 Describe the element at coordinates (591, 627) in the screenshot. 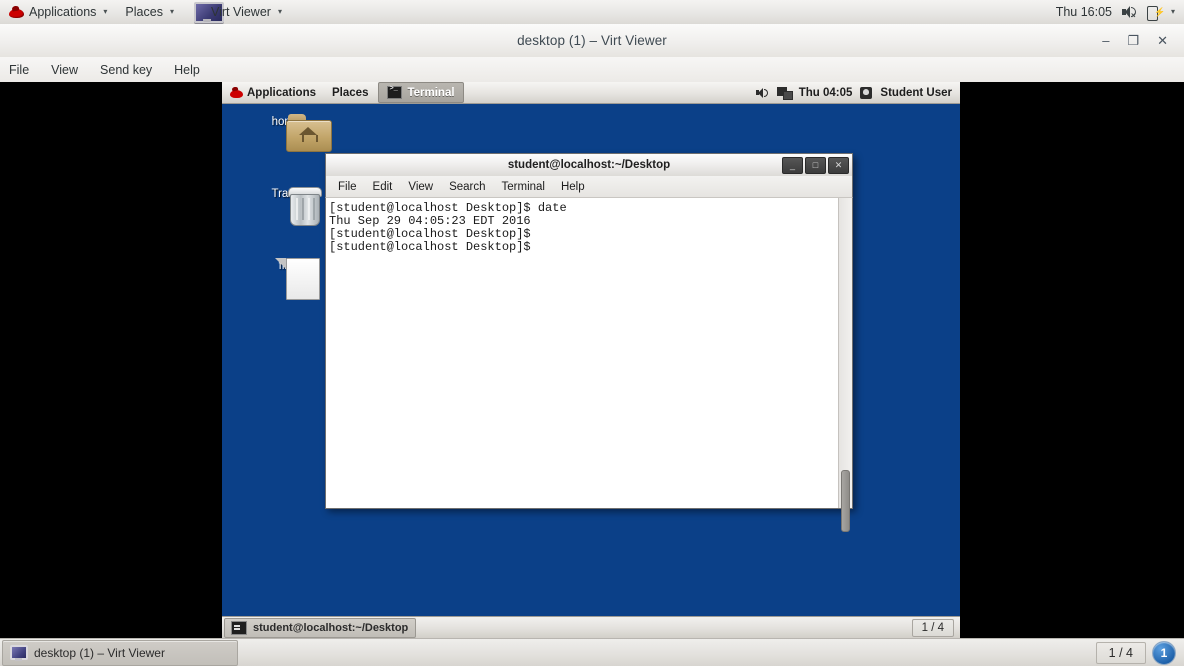

I see `guest-bottom-panel: student@localhost:~/Desktop 1 / 4` at that location.